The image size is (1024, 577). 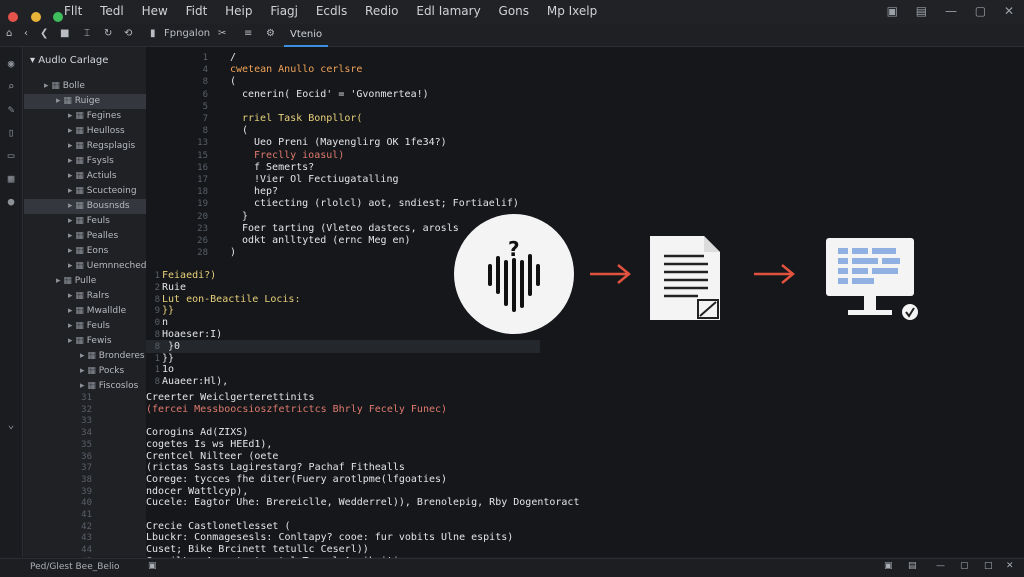 What do you see at coordinates (85, 206) in the screenshot?
I see `tree-item: ▸ ▦ Bousnsds` at bounding box center [85, 206].